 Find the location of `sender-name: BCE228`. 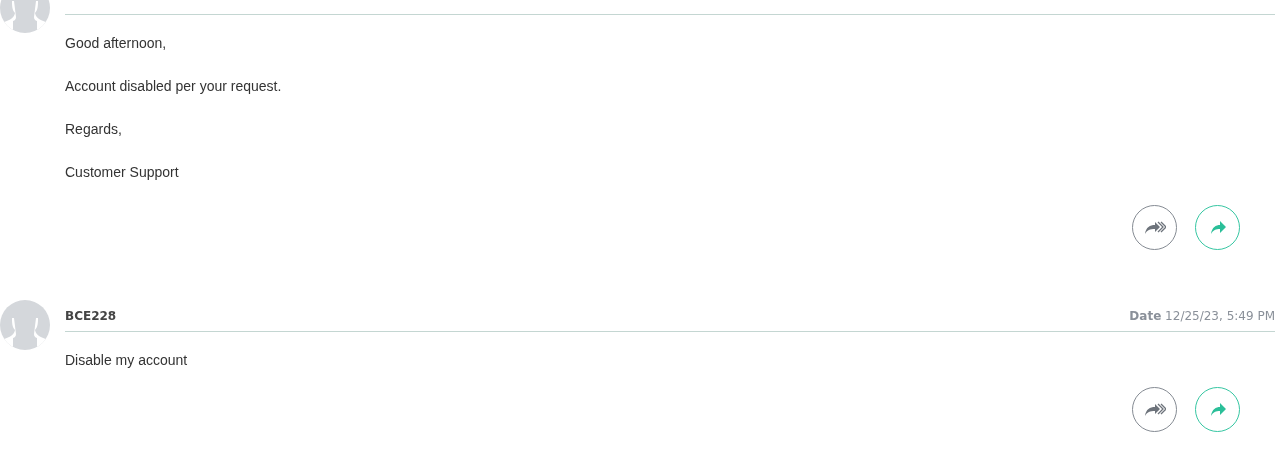

sender-name: BCE228 is located at coordinates (91, 316).